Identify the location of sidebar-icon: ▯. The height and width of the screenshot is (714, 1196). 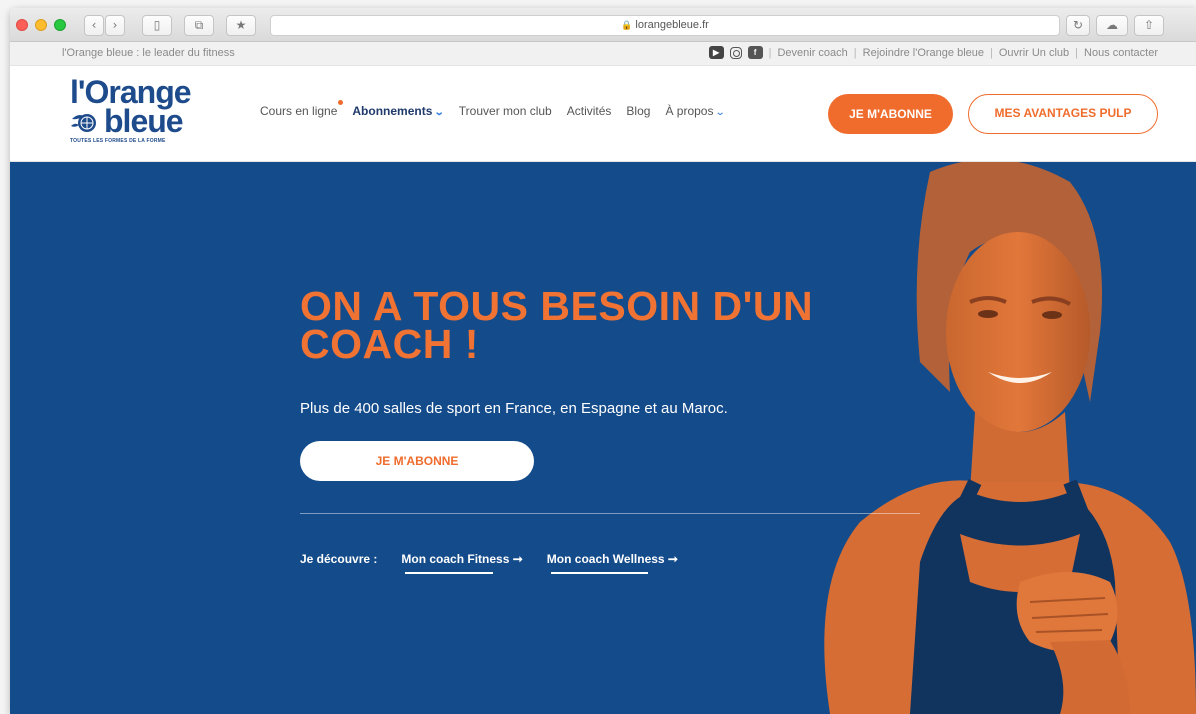
(157, 25).